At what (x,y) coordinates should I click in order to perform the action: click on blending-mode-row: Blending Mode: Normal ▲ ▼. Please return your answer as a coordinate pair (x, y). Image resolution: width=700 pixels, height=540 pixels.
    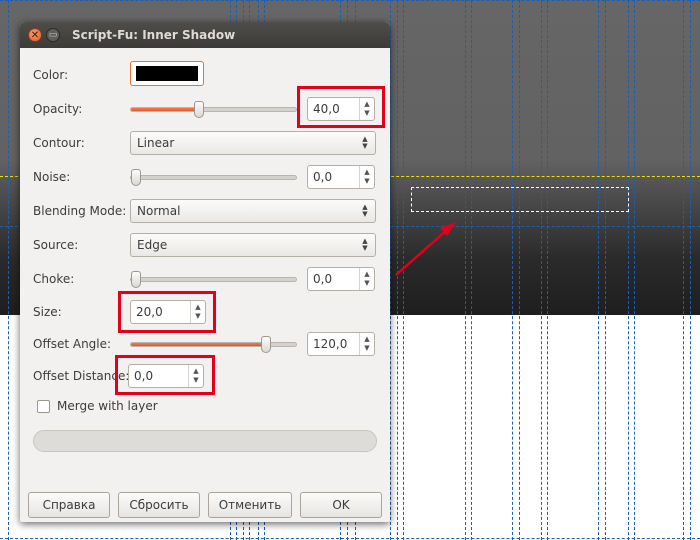
    Looking at the image, I should click on (205, 211).